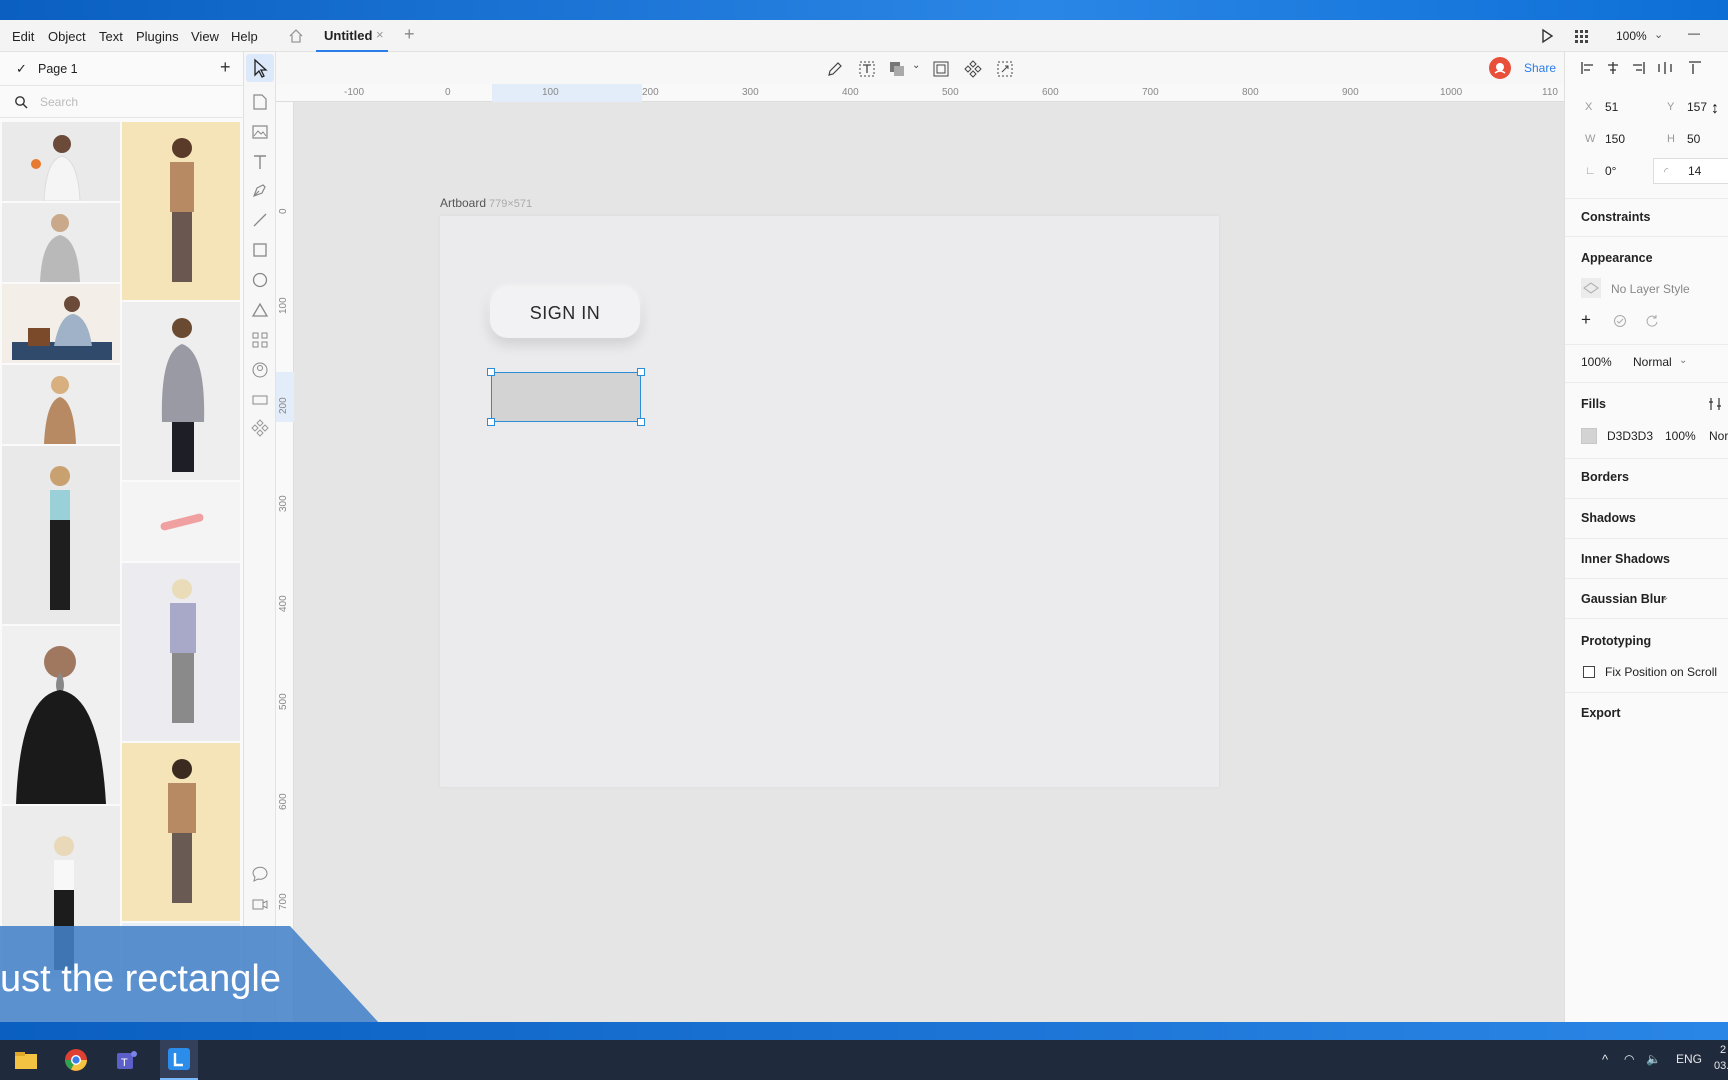 Image resolution: width=1728 pixels, height=1080 pixels. What do you see at coordinates (867, 69) in the screenshot?
I see `text-box-icon` at bounding box center [867, 69].